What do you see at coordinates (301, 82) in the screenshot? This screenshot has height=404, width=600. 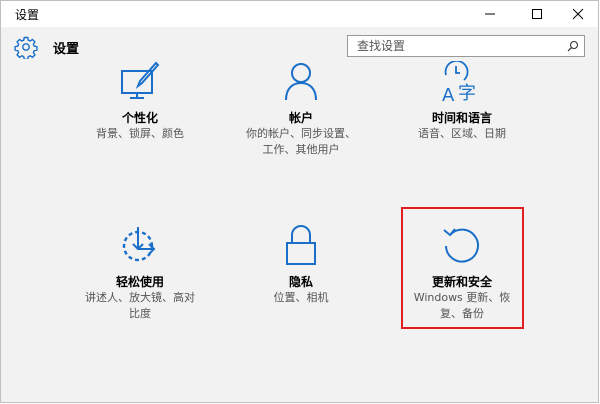 I see `account-icon` at bounding box center [301, 82].